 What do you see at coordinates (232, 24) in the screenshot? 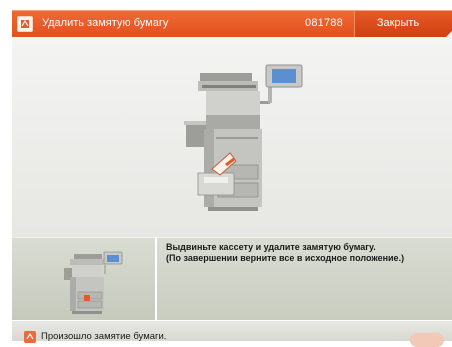
I see `header-bar: Удалить замятую бумагу 081788 Закрыть` at bounding box center [232, 24].